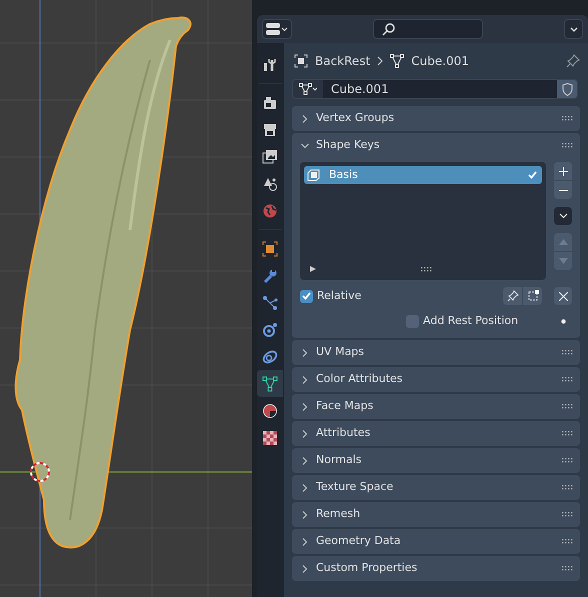 Image resolution: width=588 pixels, height=597 pixels. Describe the element at coordinates (563, 321) in the screenshot. I see `keyframe-dot-icon` at that location.